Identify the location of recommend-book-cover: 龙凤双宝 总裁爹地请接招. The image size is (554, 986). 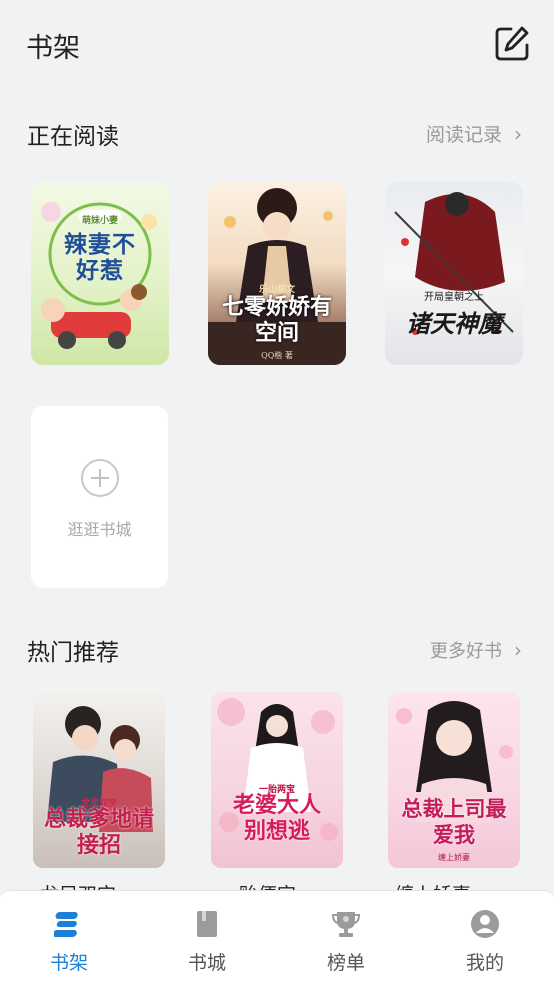
(99, 780).